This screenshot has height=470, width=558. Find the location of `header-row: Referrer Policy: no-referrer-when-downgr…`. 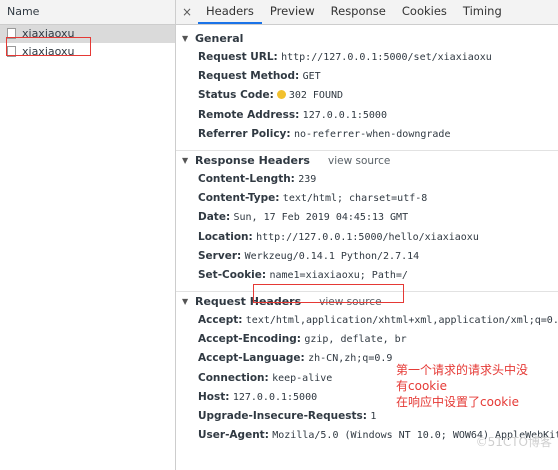

header-row: Referrer Policy: no-referrer-when-downgr… is located at coordinates (324, 133).